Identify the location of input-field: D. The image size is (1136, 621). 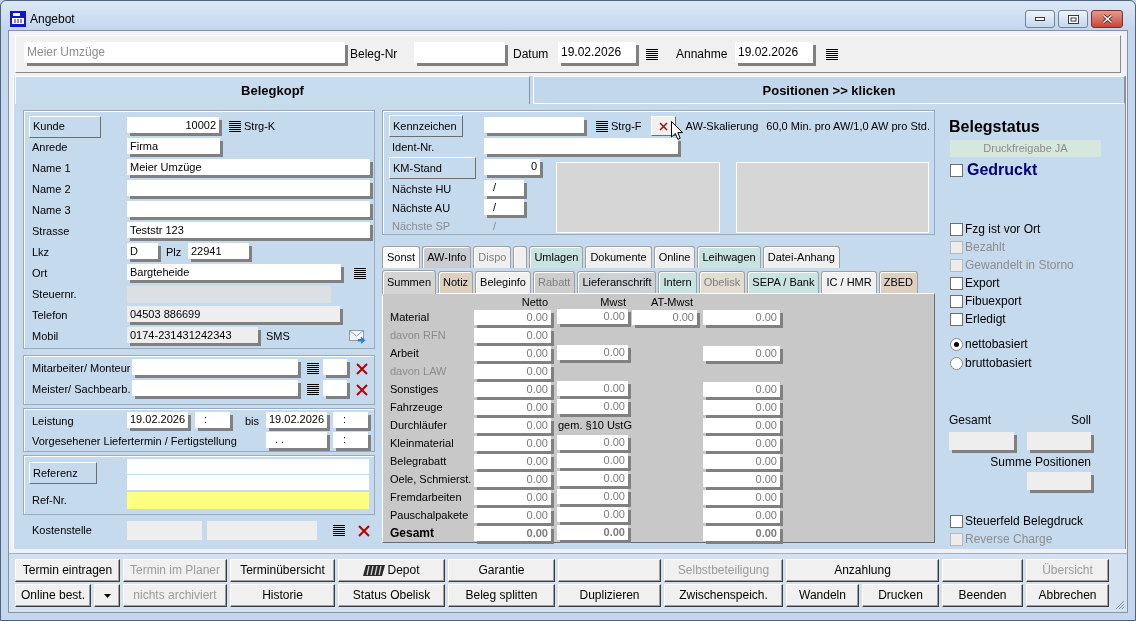
(144, 252).